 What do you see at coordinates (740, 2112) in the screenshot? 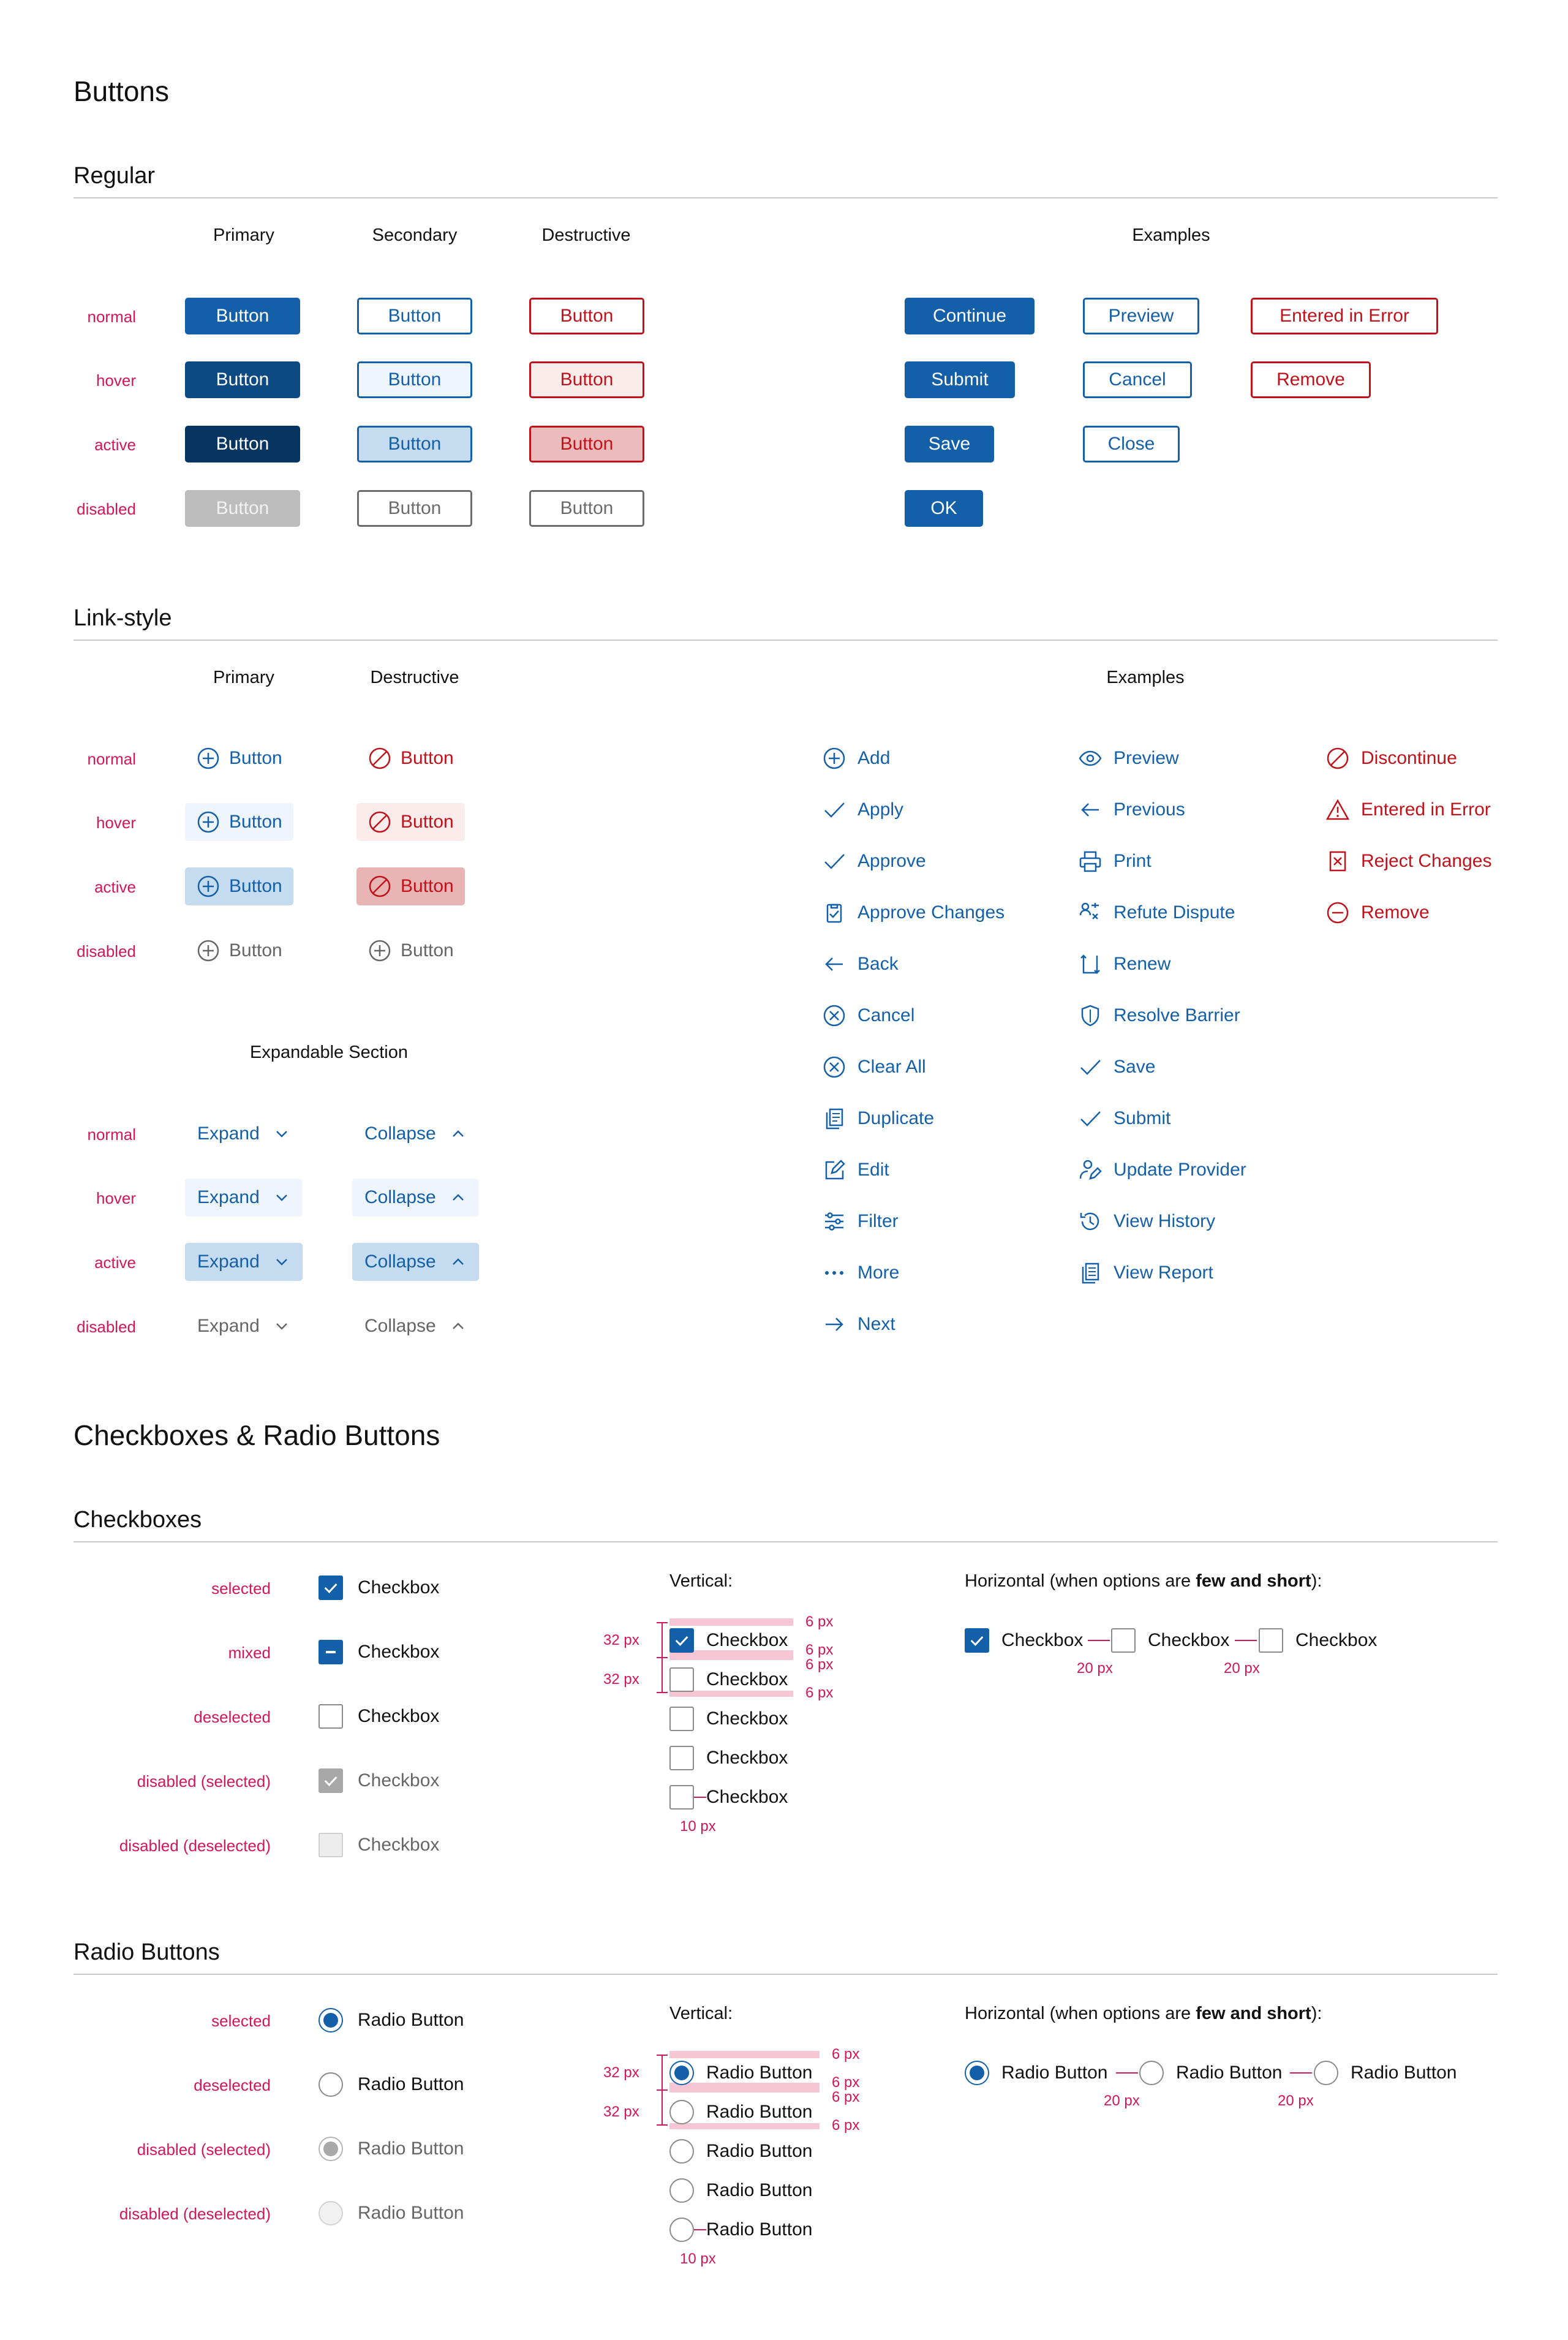
I see `radio-vertical-2: Radio Button` at bounding box center [740, 2112].